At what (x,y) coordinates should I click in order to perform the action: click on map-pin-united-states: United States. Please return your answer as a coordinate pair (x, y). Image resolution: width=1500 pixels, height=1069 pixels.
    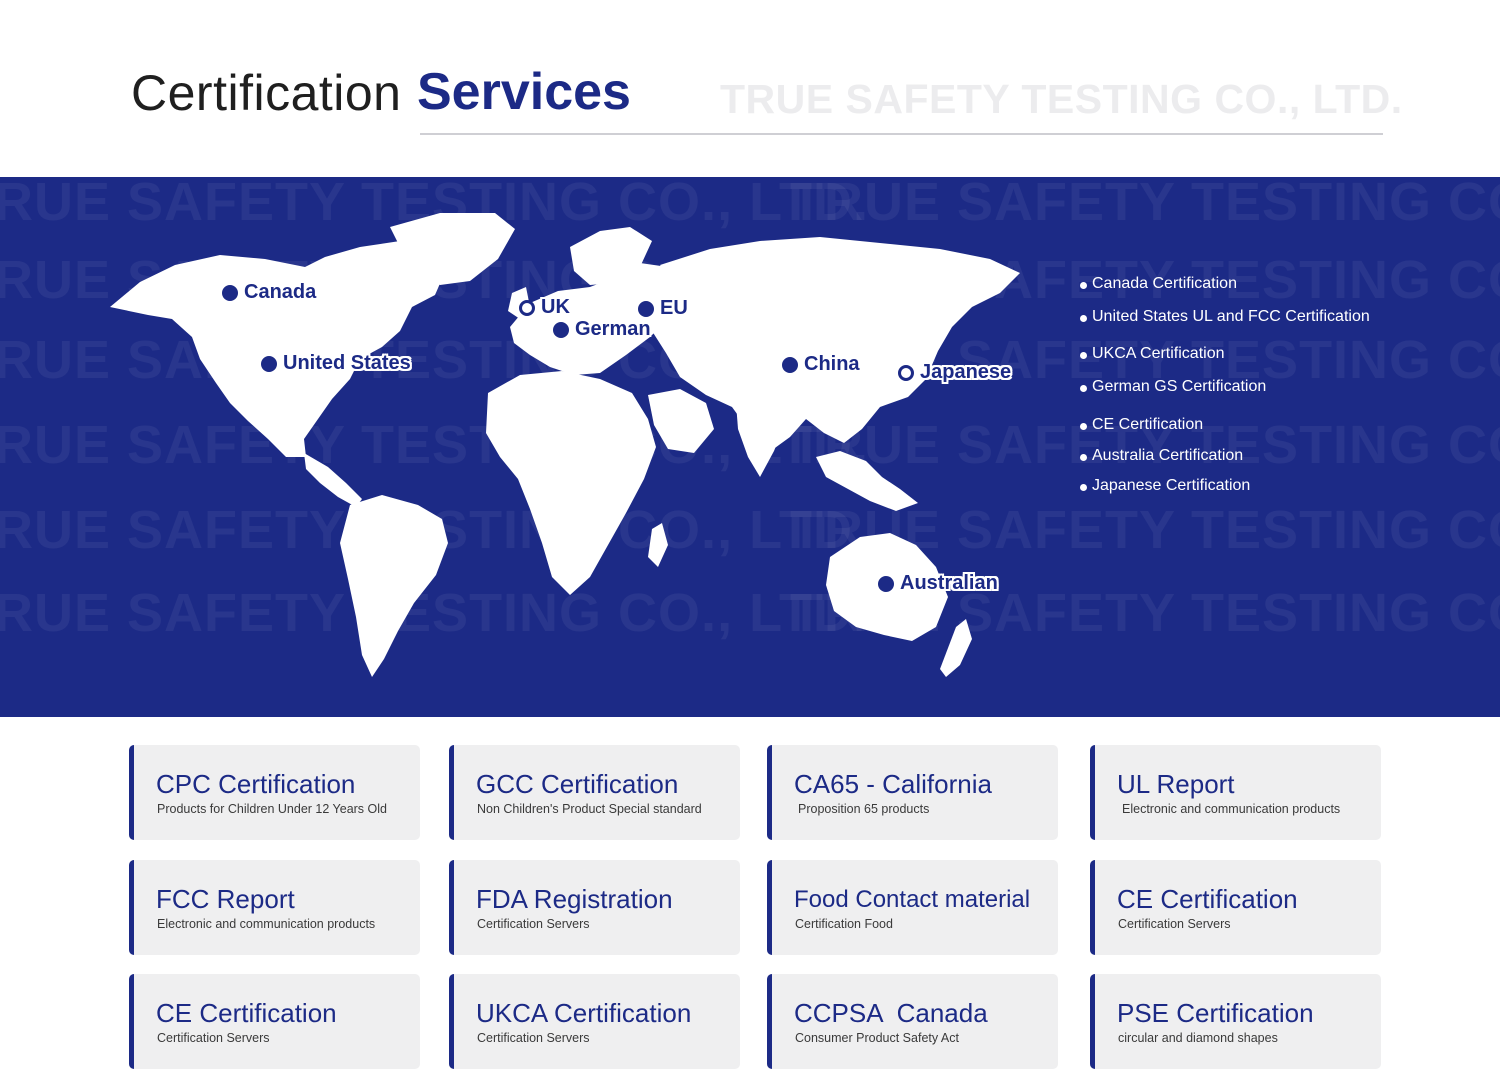
    Looking at the image, I should click on (336, 363).